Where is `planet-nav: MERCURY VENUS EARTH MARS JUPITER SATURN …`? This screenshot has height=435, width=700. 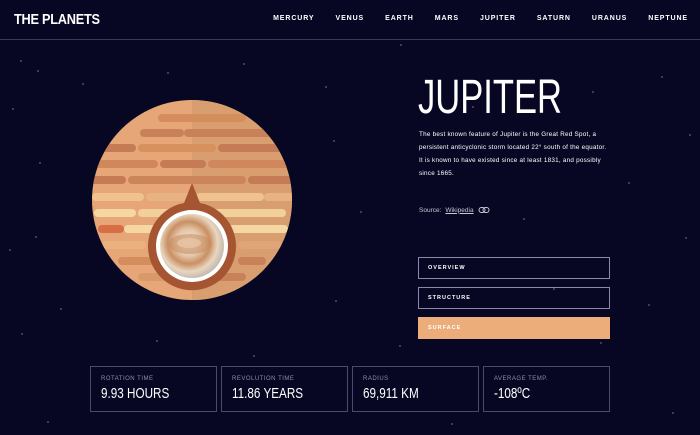 planet-nav: MERCURY VENUS EARTH MARS JUPITER SATURN … is located at coordinates (470, 18).